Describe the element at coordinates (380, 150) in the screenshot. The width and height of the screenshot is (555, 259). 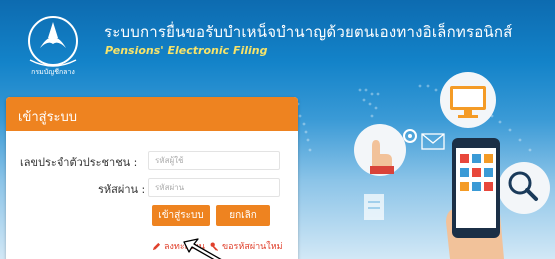
I see `touch-hand-icon` at that location.